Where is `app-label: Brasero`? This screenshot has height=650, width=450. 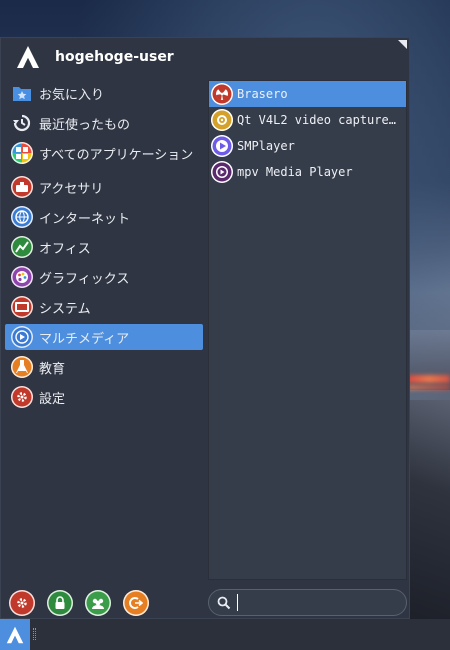
app-label: Brasero is located at coordinates (262, 94).